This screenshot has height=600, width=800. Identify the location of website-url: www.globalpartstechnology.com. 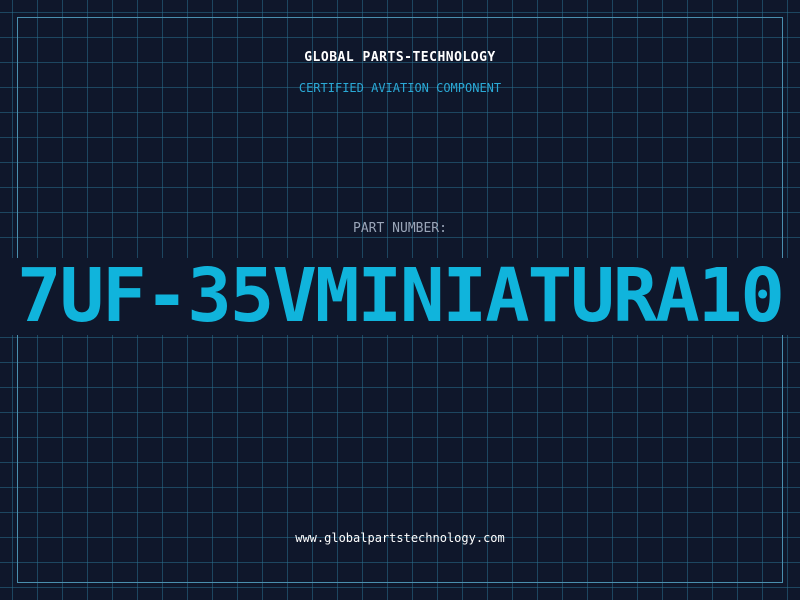
(400, 538).